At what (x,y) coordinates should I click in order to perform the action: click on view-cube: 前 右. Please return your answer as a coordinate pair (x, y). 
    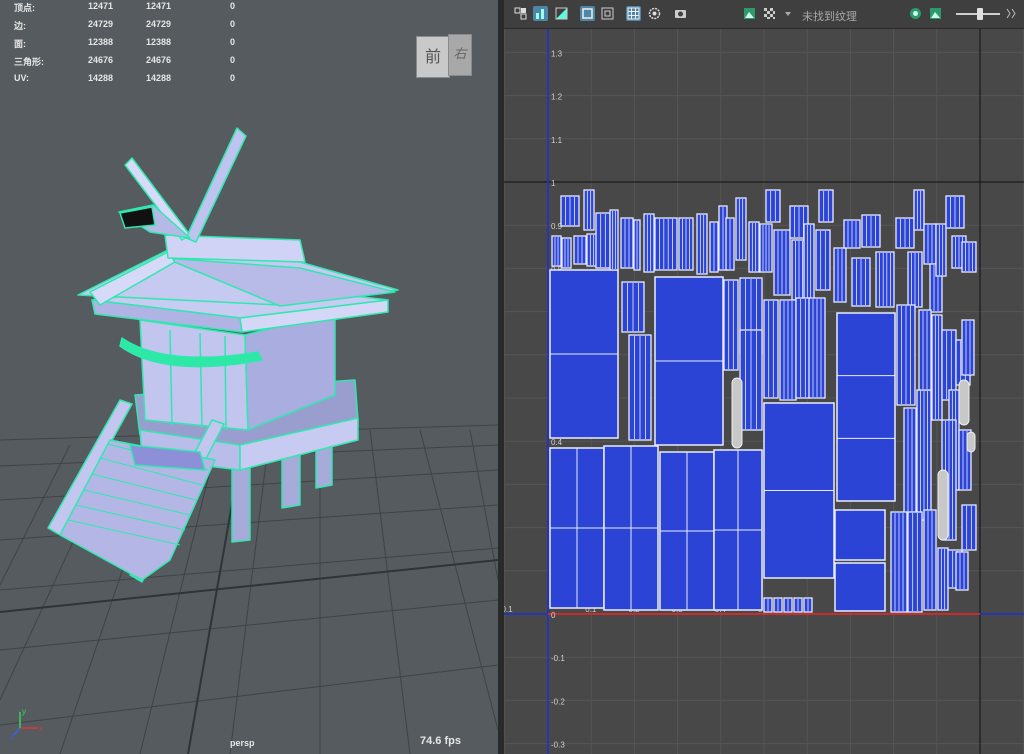
    Looking at the image, I should click on (446, 54).